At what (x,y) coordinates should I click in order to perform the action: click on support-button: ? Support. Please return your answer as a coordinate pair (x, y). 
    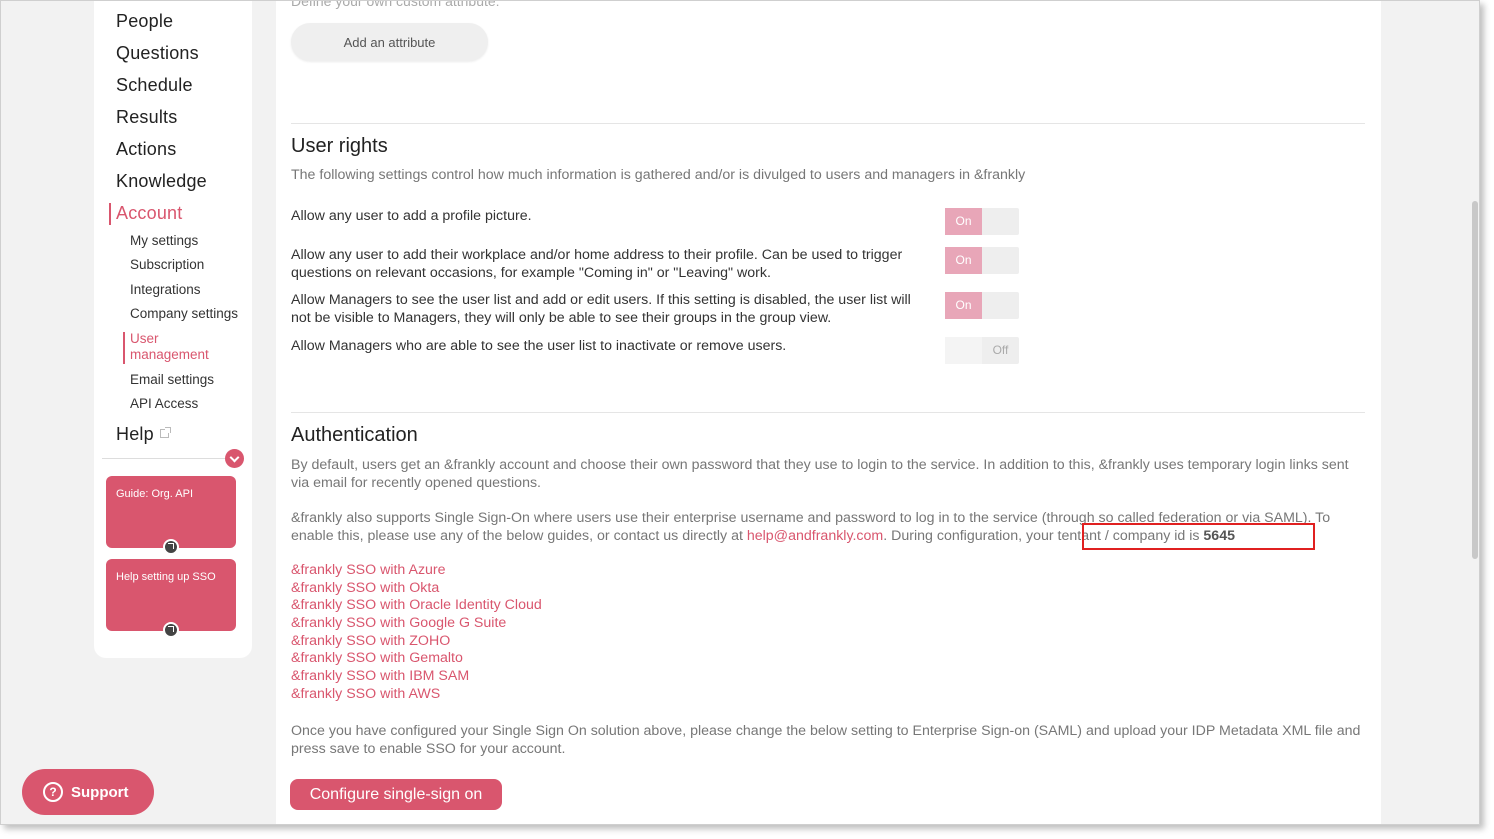
    Looking at the image, I should click on (88, 792).